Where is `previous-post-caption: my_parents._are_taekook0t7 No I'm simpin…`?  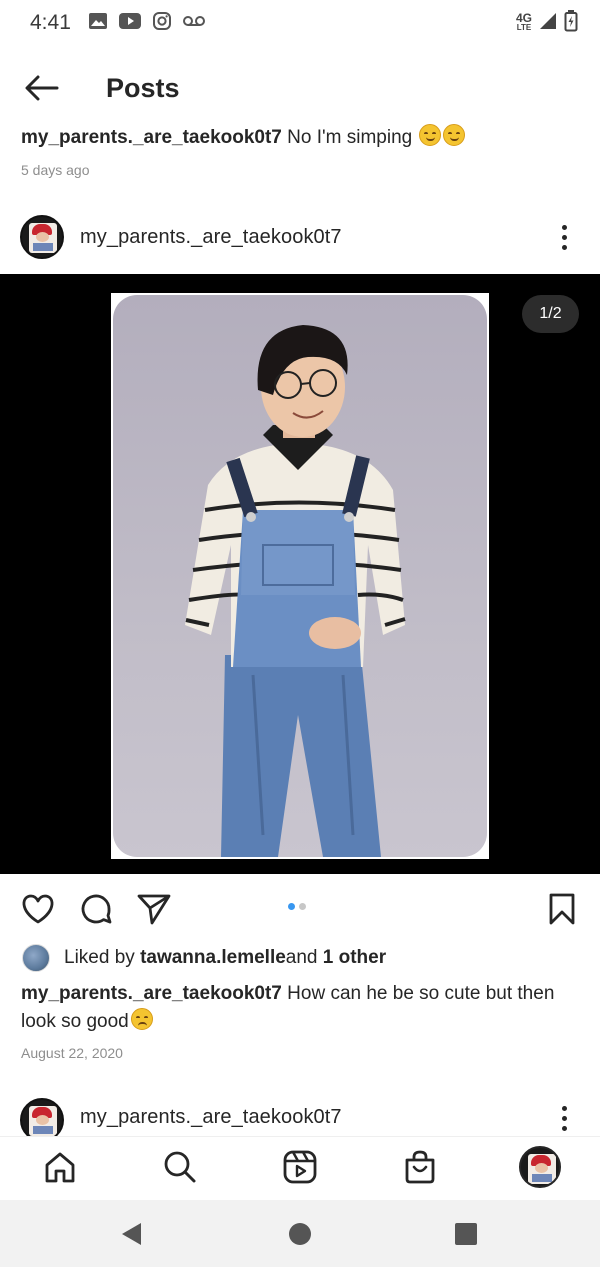 previous-post-caption: my_parents._are_taekook0t7 No I'm simpin… is located at coordinates (301, 138).